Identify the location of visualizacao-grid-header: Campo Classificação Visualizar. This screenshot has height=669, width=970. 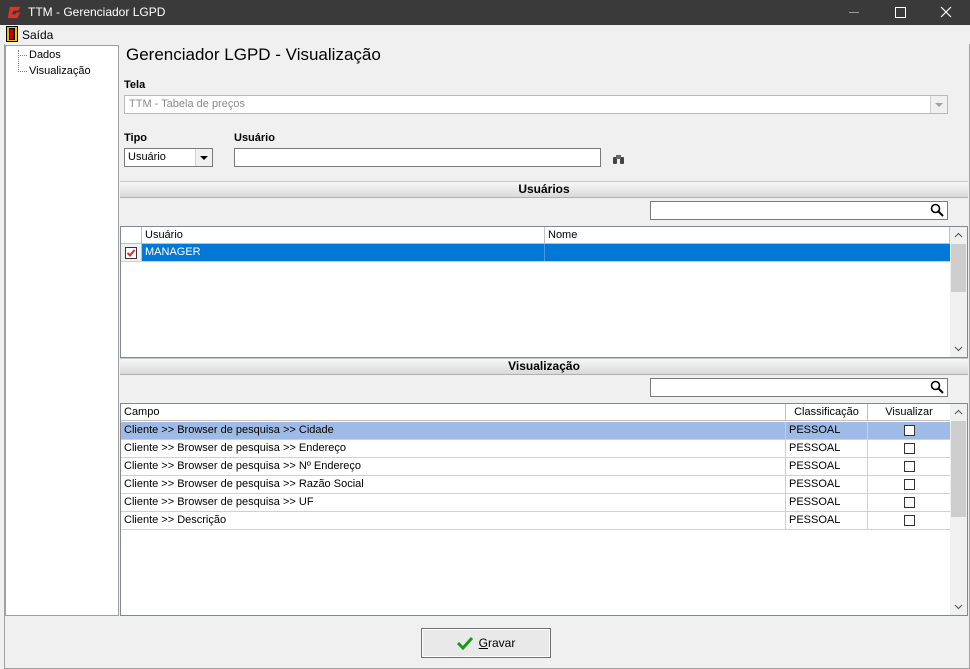
(535, 412).